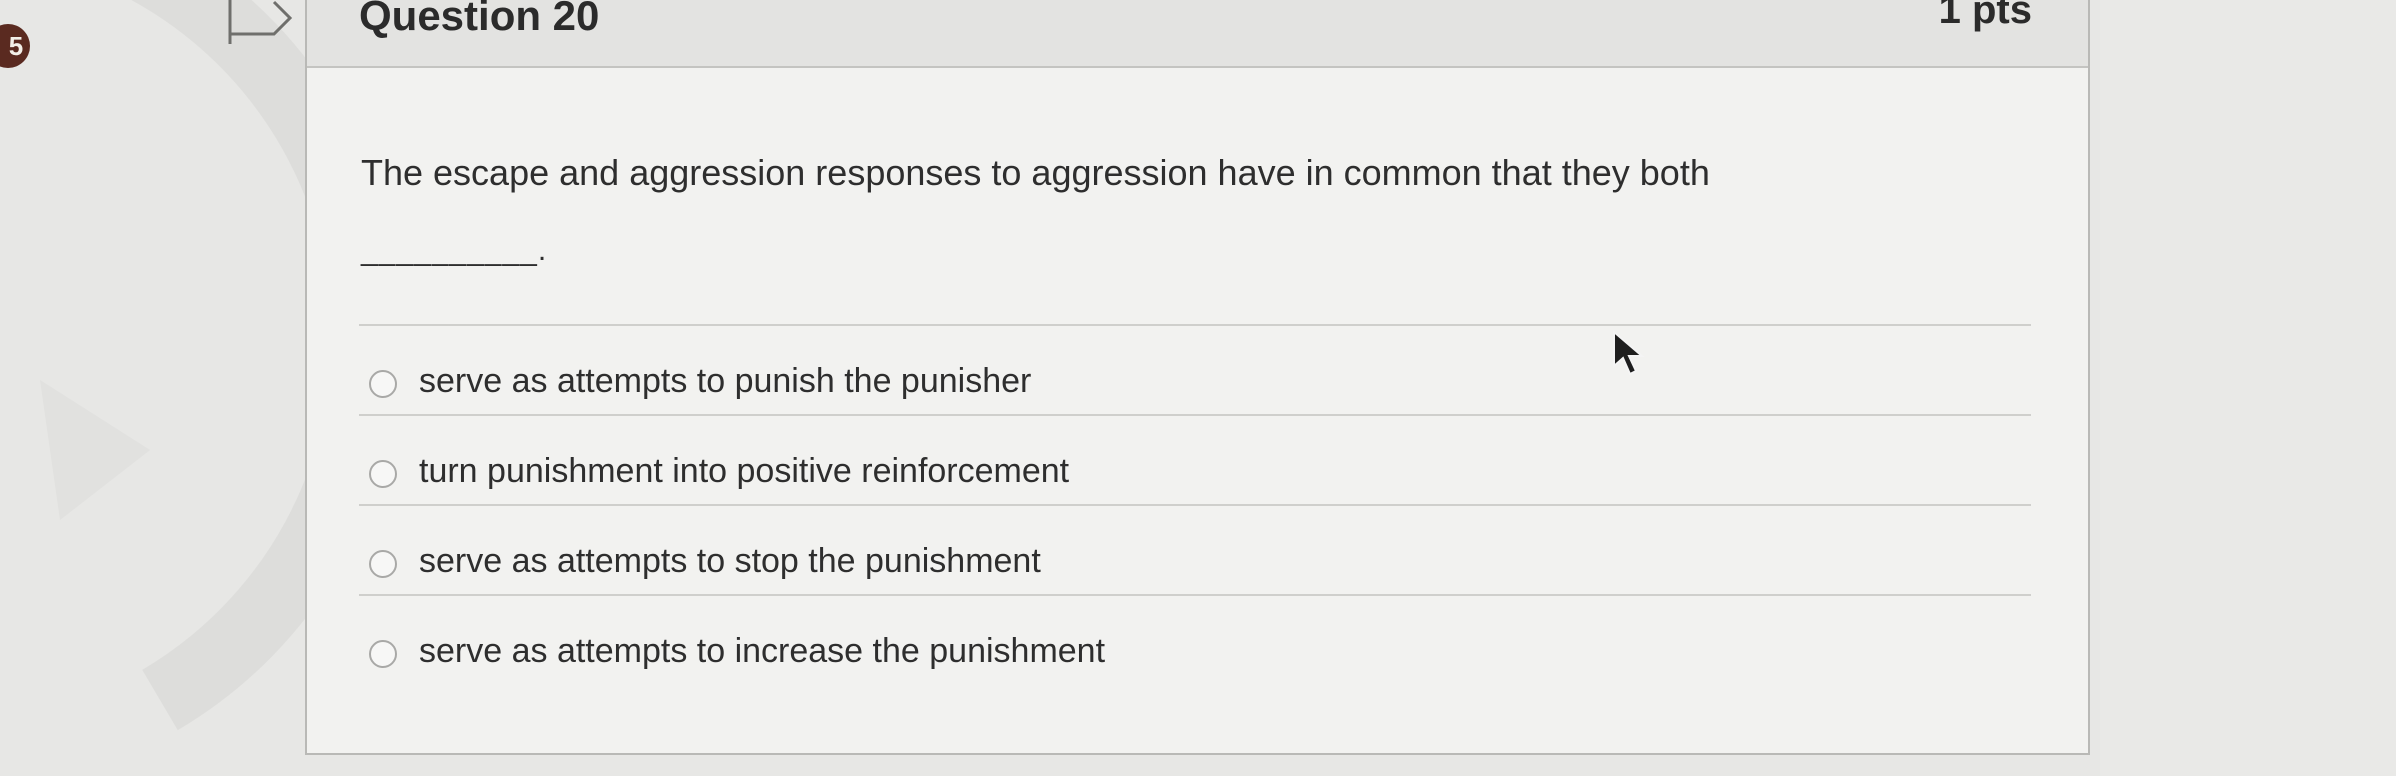 Image resolution: width=2396 pixels, height=776 pixels. I want to click on answer-option-label: serve as attempts to punish the punisher, so click(725, 381).